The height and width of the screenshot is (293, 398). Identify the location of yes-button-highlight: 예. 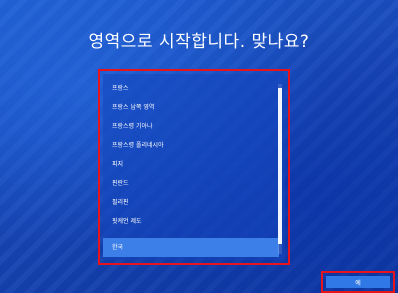
(358, 282).